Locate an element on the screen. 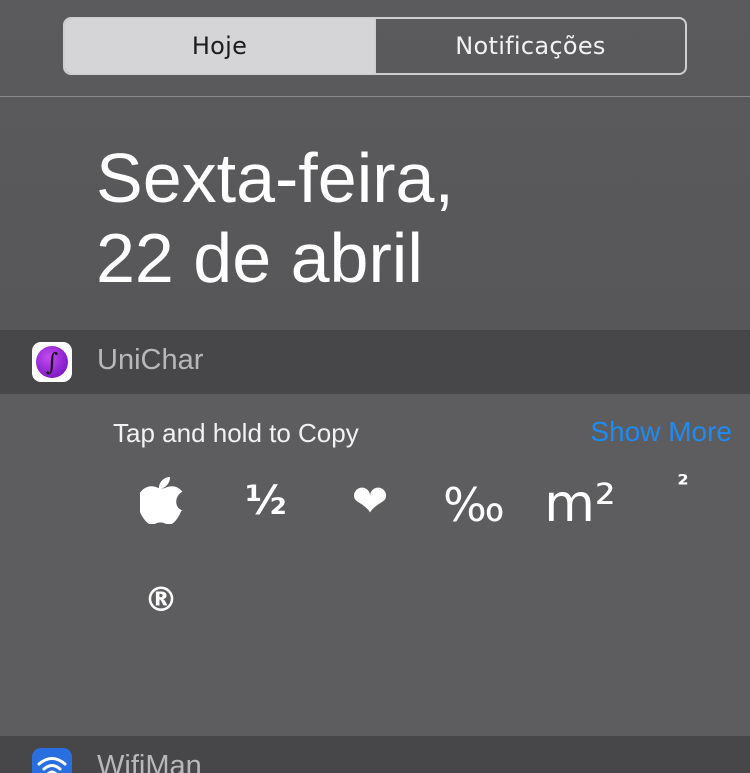  tab-today: Hoje is located at coordinates (219, 46).